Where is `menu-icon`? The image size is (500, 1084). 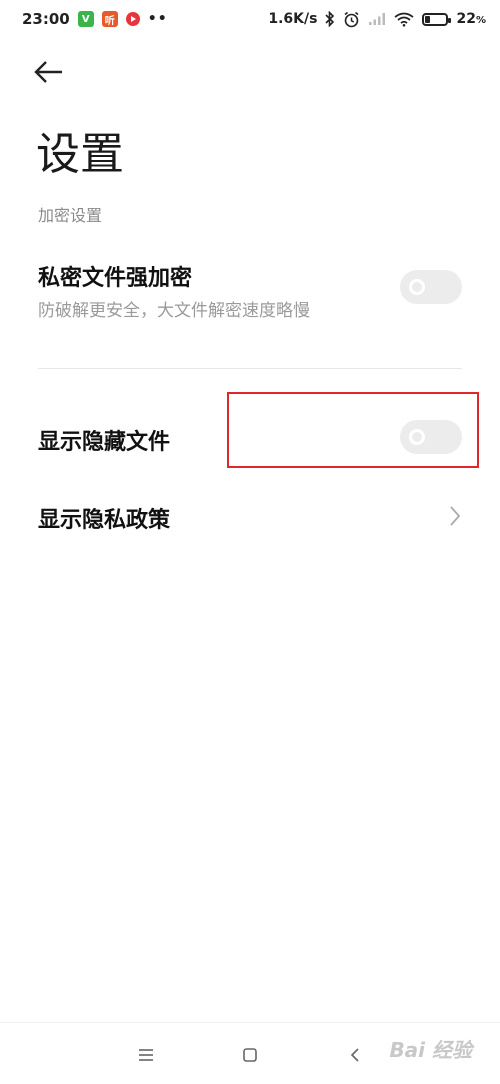
menu-icon is located at coordinates (146, 1055).